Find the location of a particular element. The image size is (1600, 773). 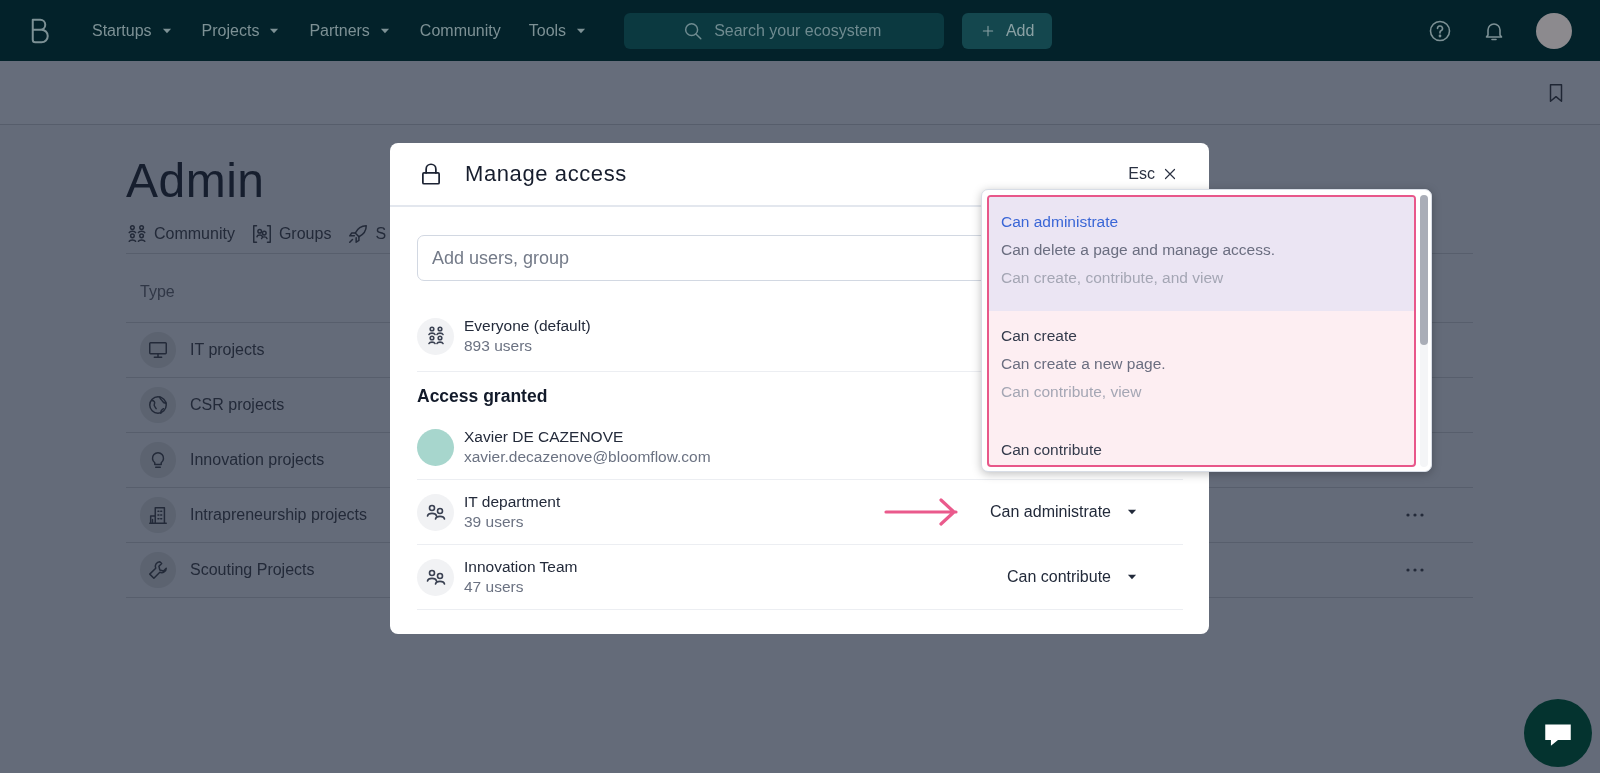

scrollbar is located at coordinates (1424, 331).